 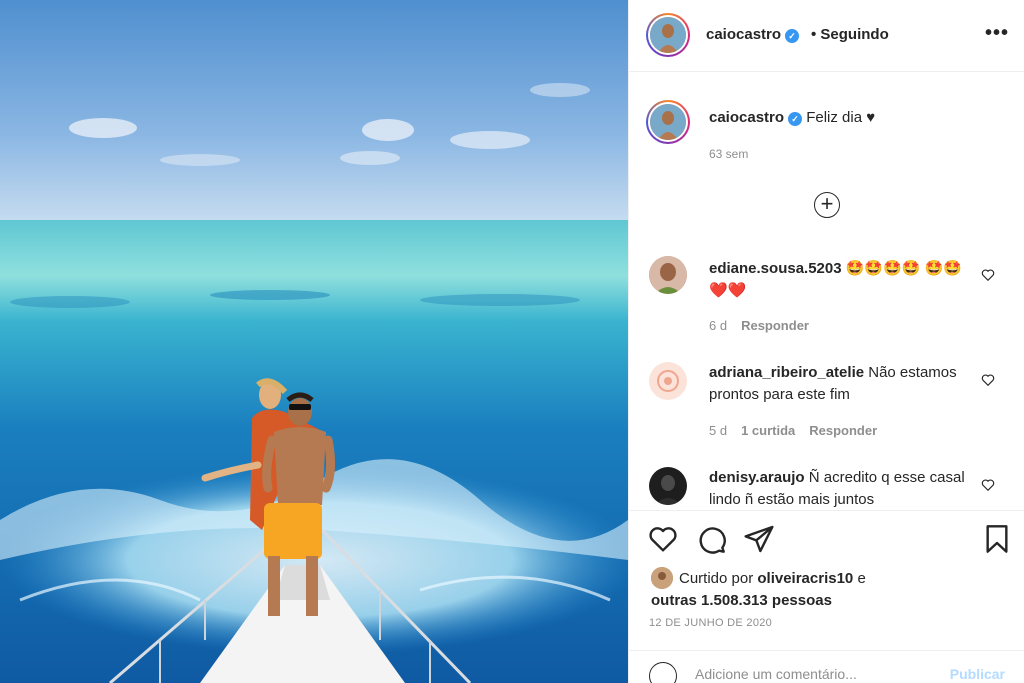 I want to click on share-send-icon, so click(x=759, y=539).